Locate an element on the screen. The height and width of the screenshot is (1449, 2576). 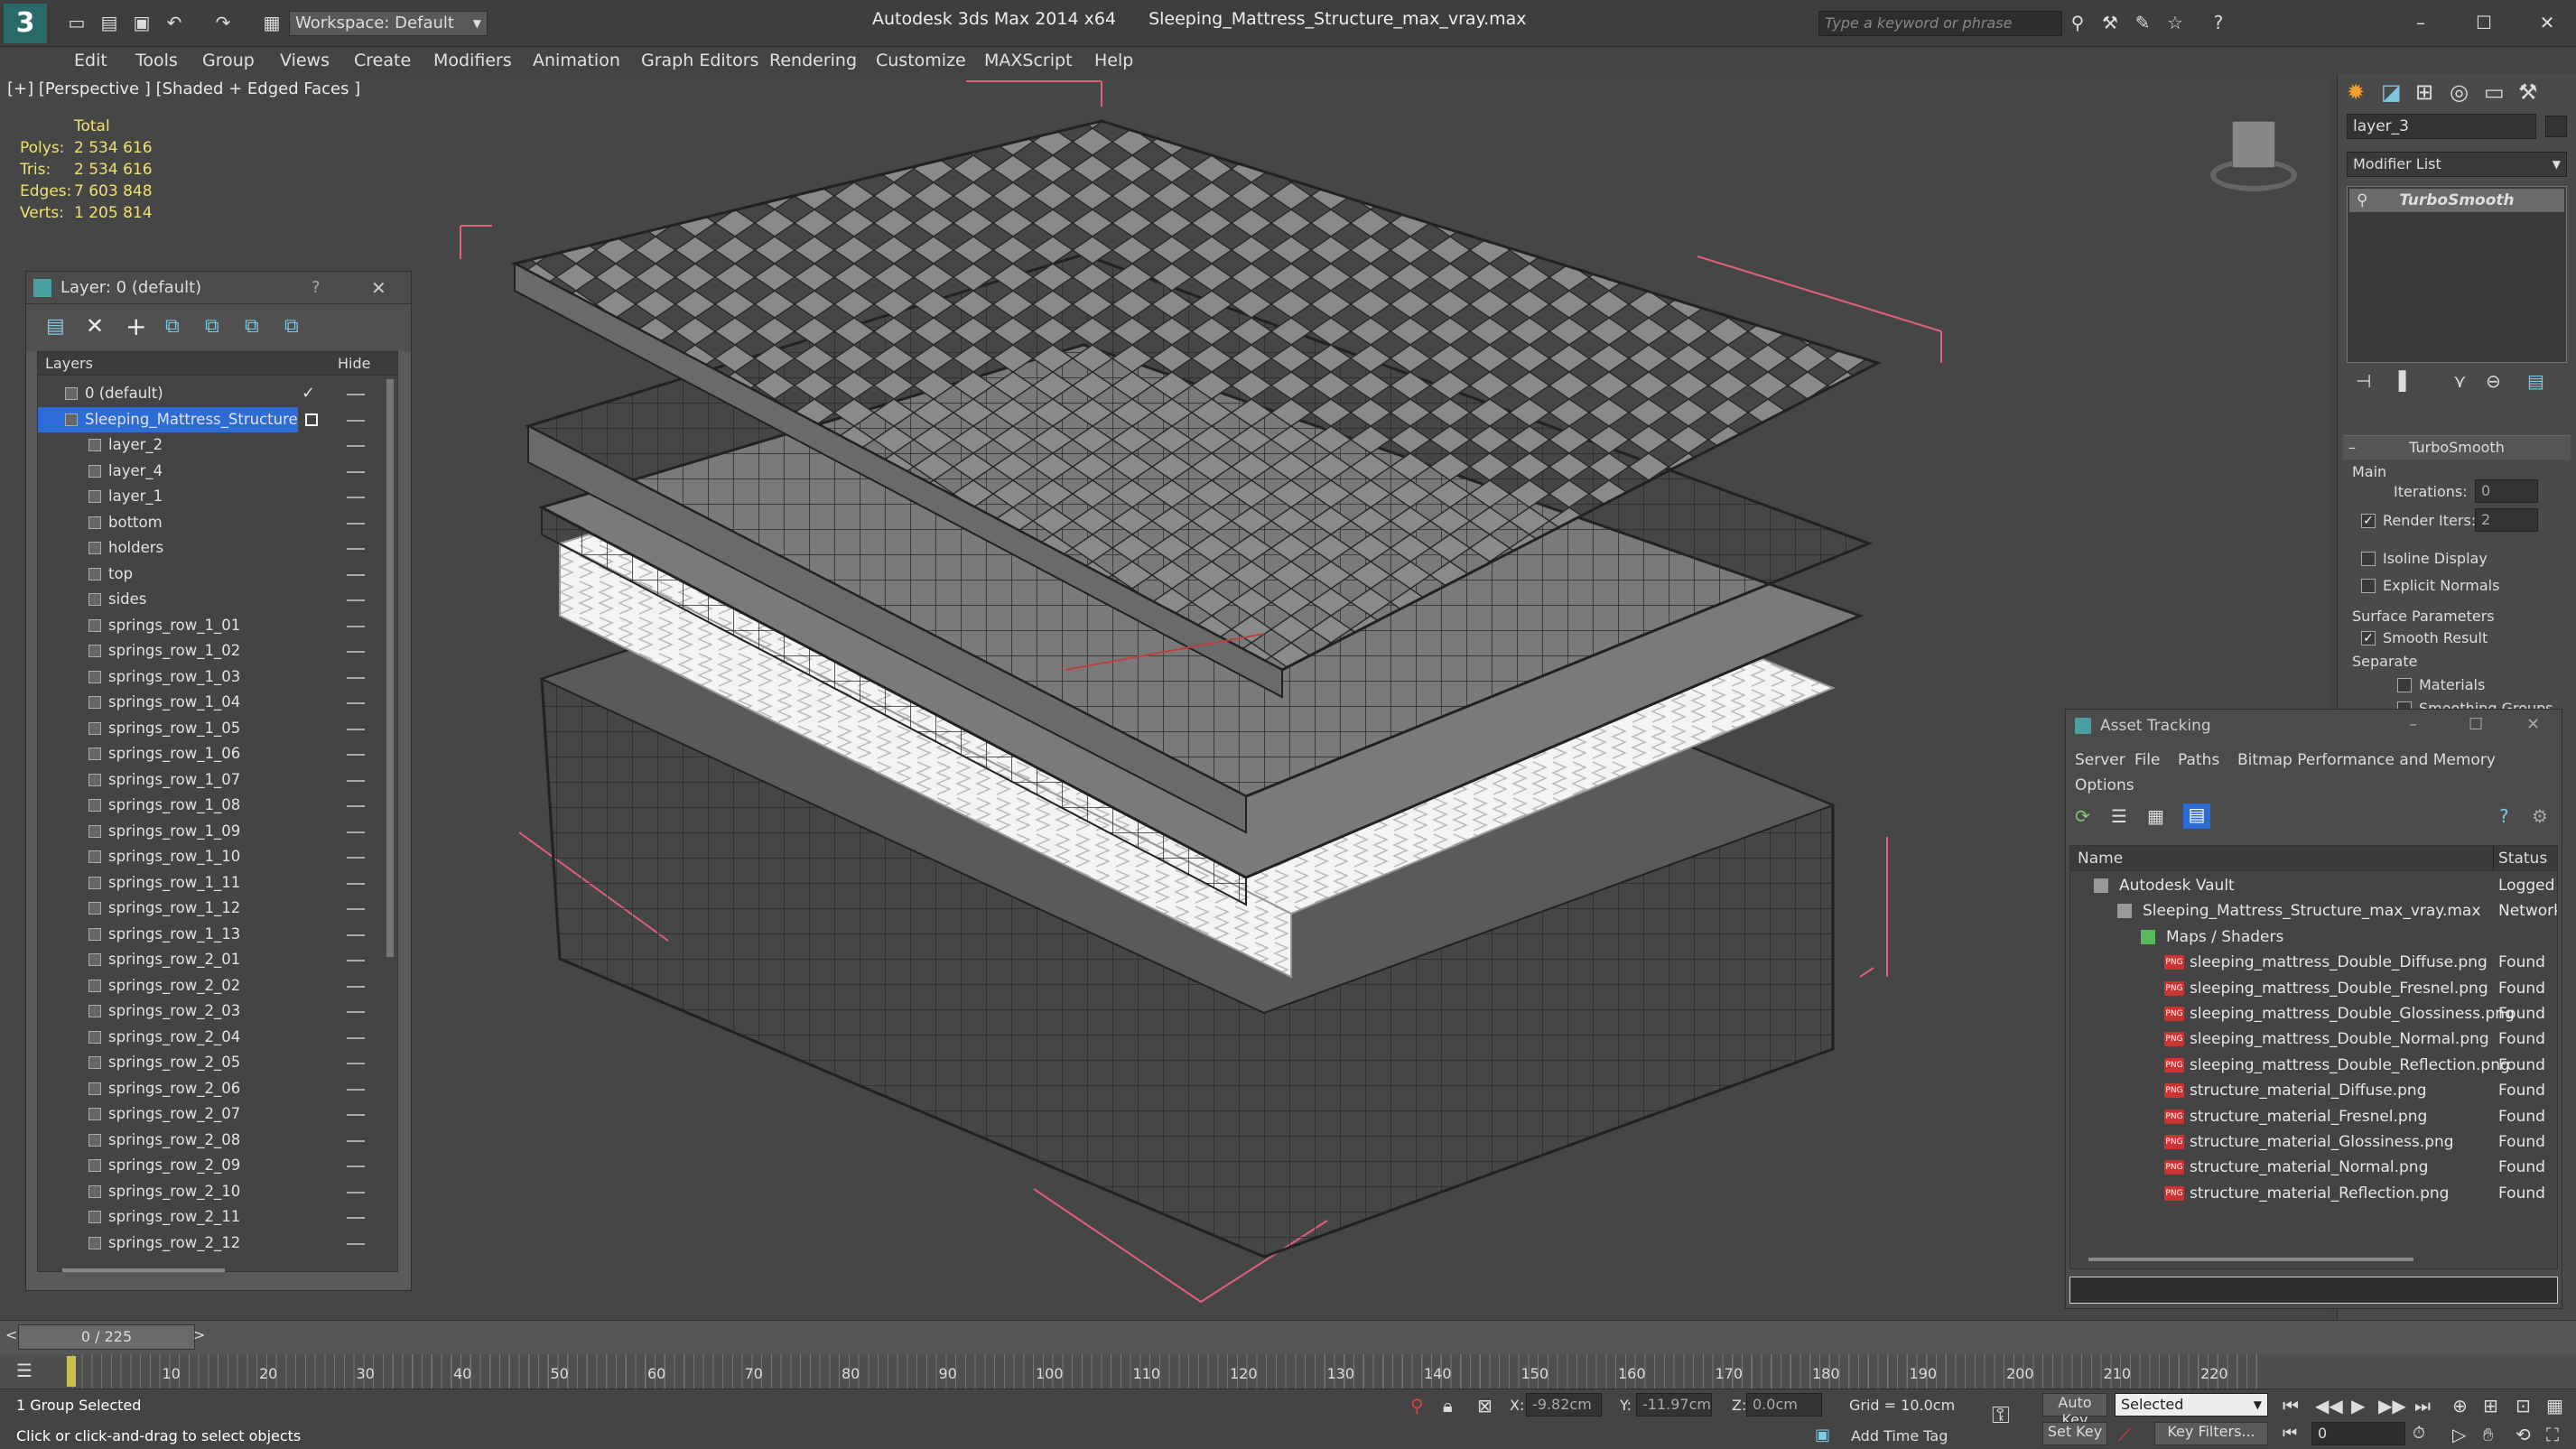
layer-row: springs_row_1_08 is located at coordinates (217, 806).